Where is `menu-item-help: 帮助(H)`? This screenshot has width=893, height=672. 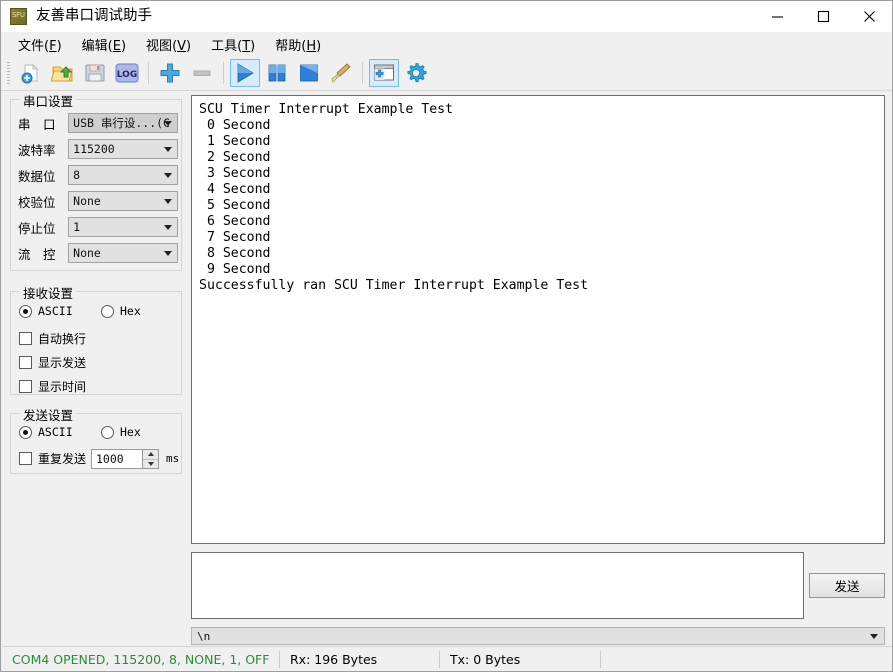 menu-item-help: 帮助(H) is located at coordinates (298, 44).